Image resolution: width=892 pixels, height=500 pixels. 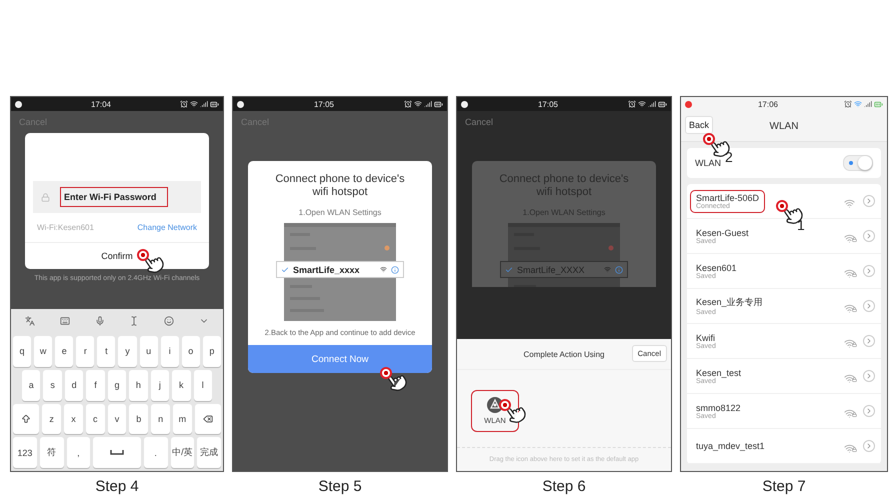 What do you see at coordinates (768, 104) in the screenshot?
I see `status-time: 17:06` at bounding box center [768, 104].